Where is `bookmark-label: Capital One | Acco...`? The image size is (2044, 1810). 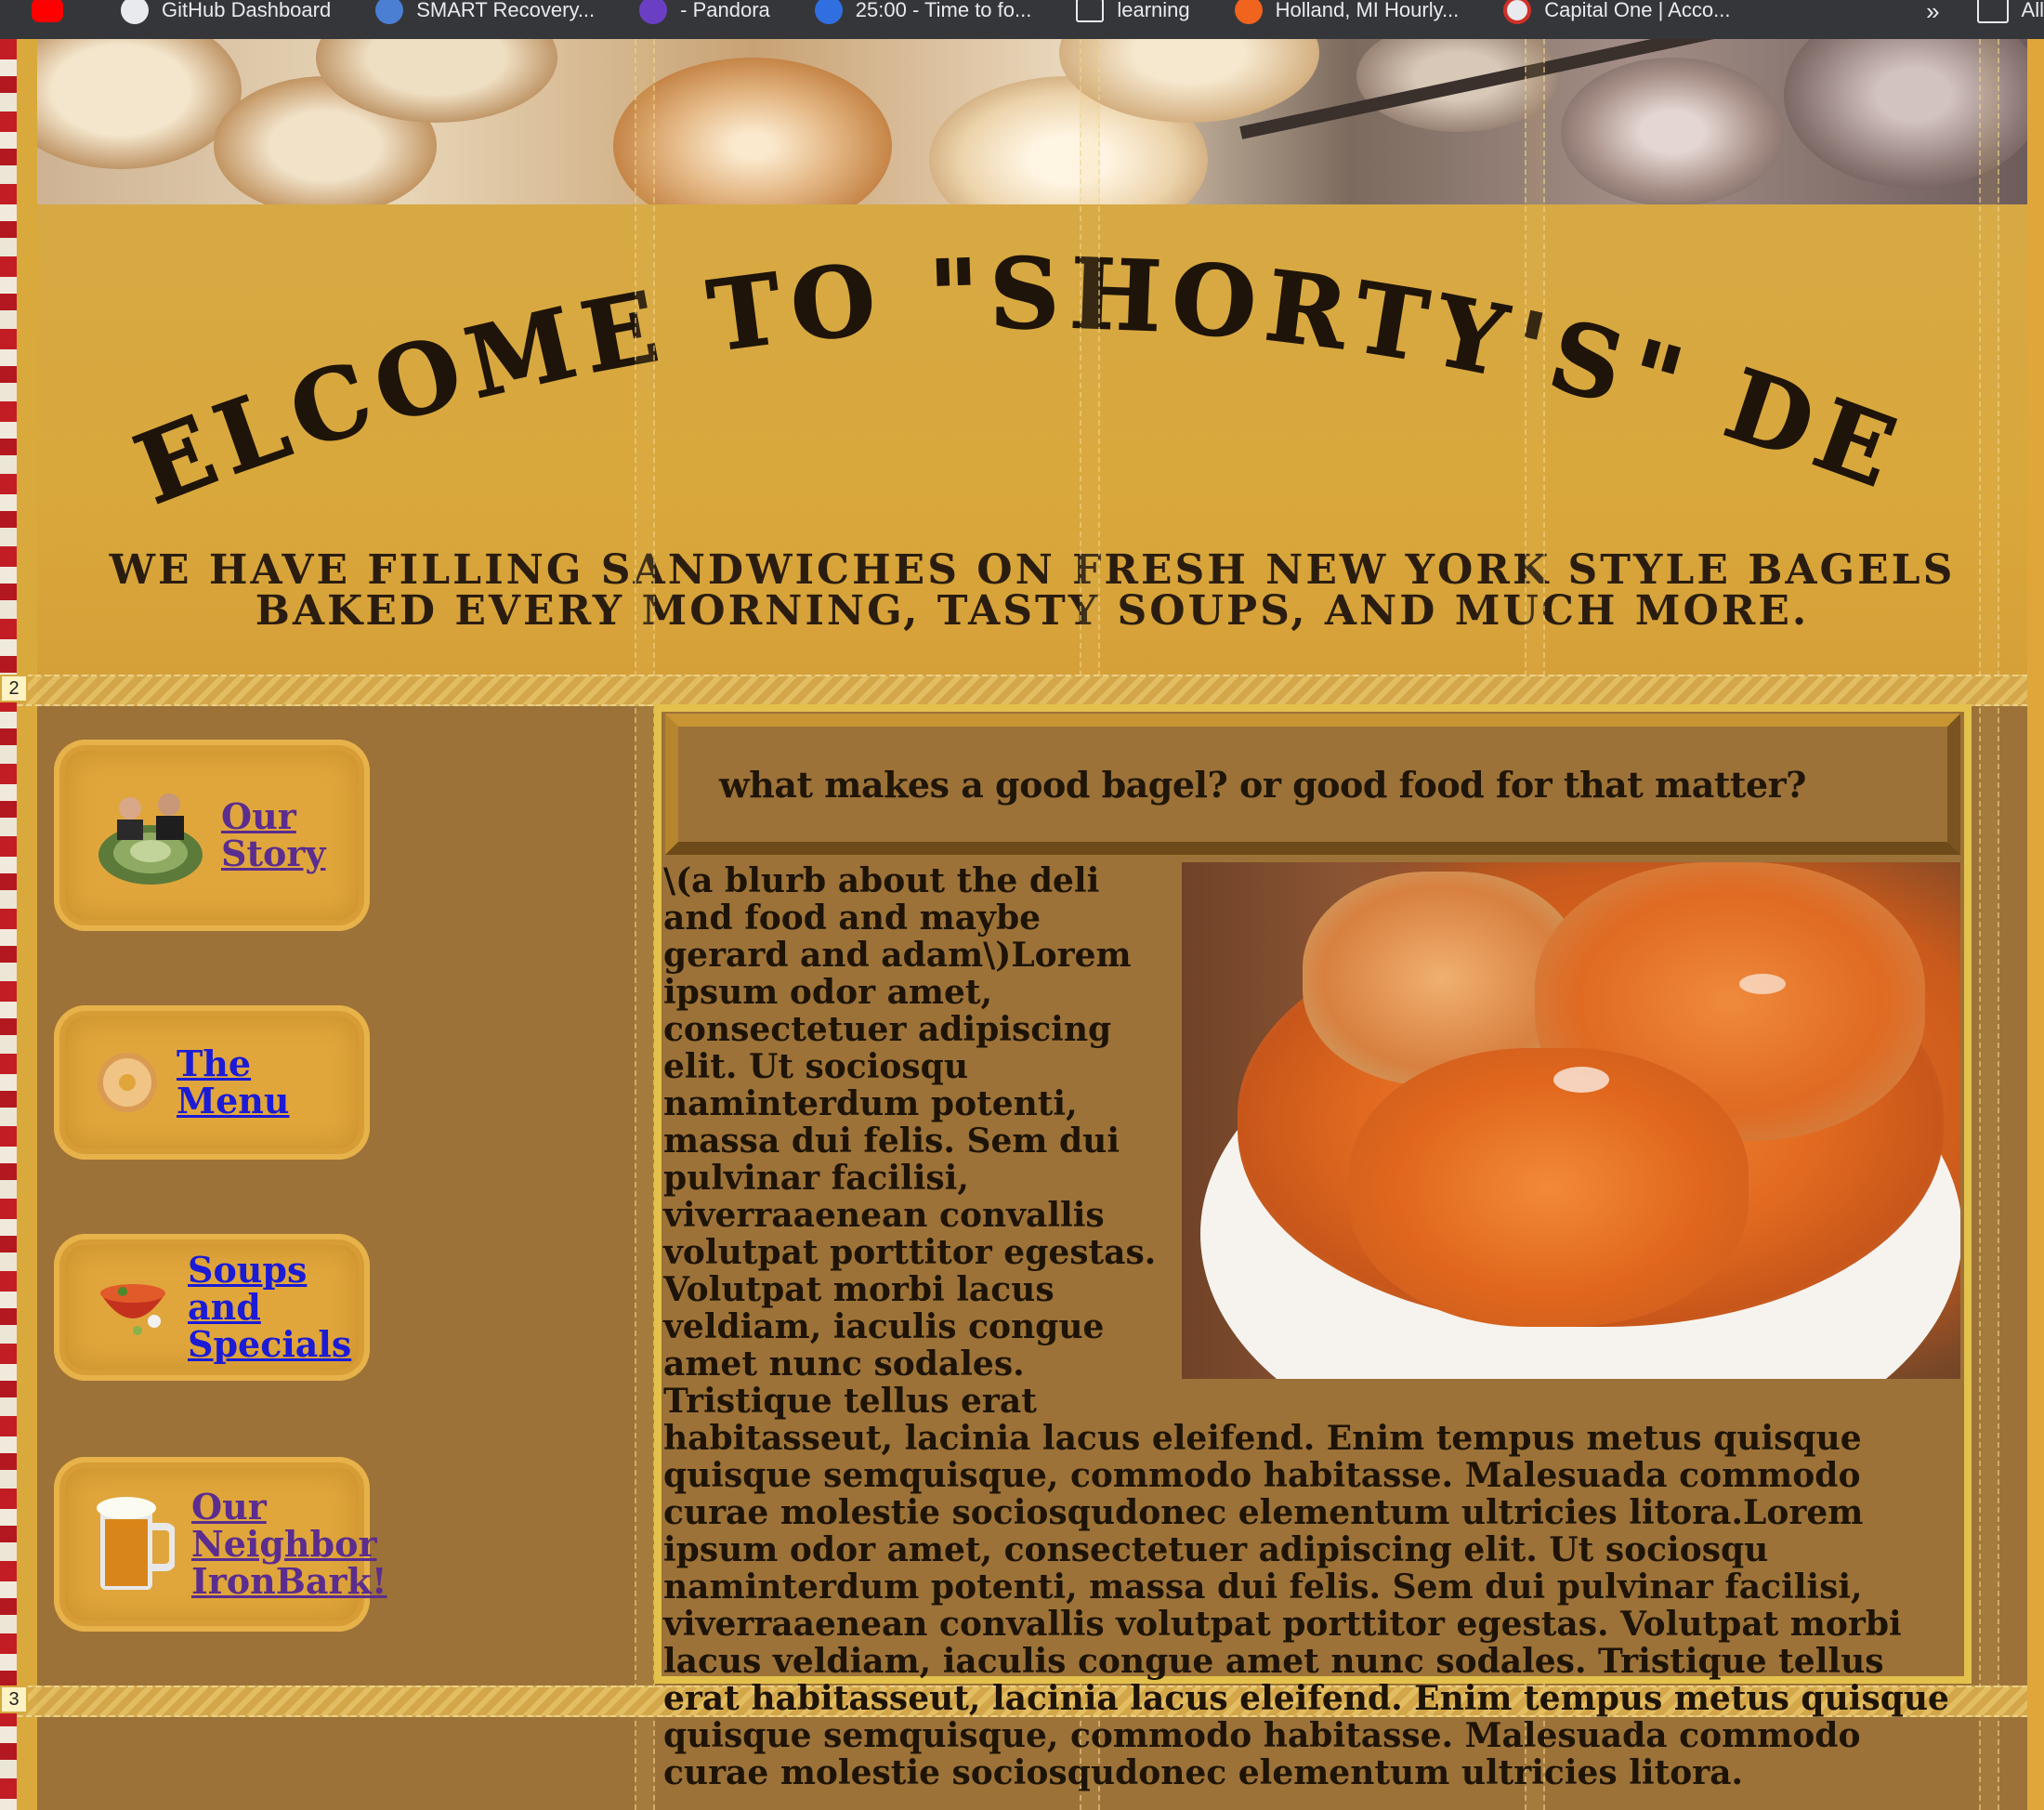
bookmark-label: Capital One | Acco... is located at coordinates (1637, 10).